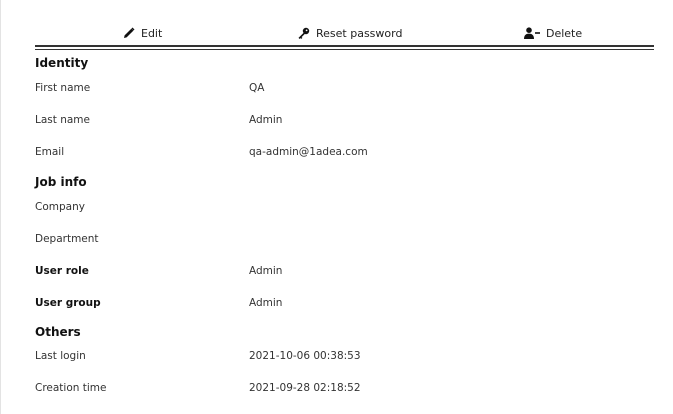 The width and height of the screenshot is (673, 414). What do you see at coordinates (308, 152) in the screenshot?
I see `email-value: qa-admin@1adea.com` at bounding box center [308, 152].